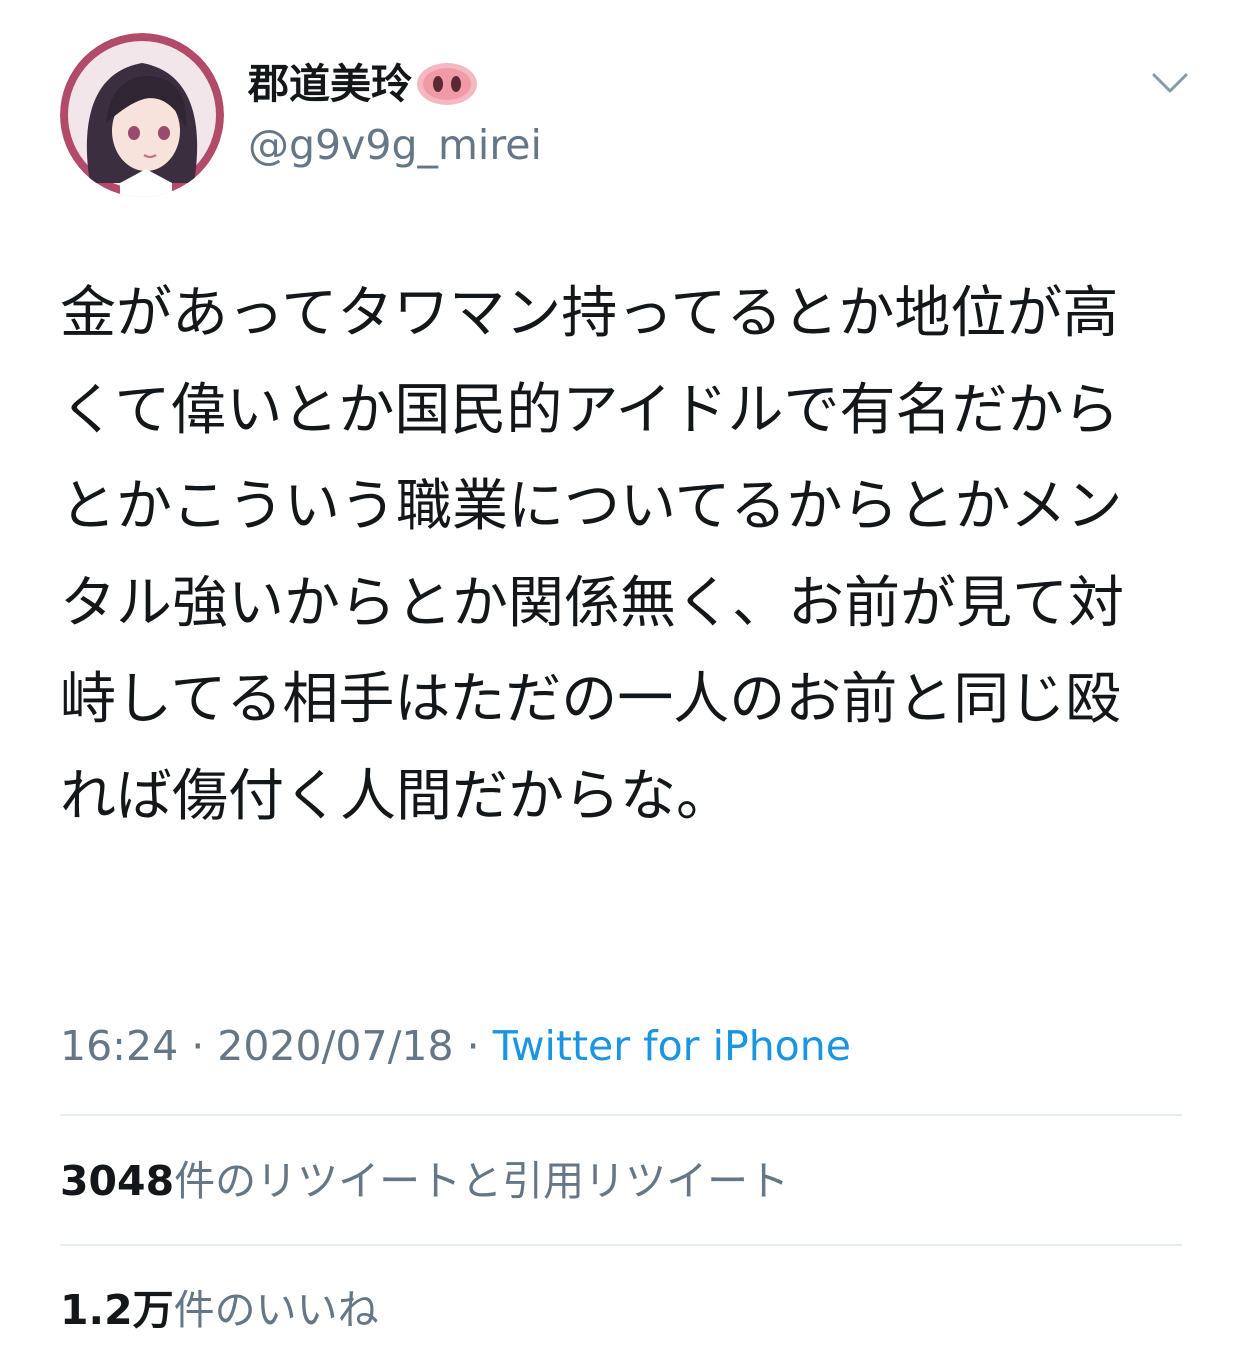  Describe the element at coordinates (330, 84) in the screenshot. I see `display-name-text: 郡道美玲` at that location.